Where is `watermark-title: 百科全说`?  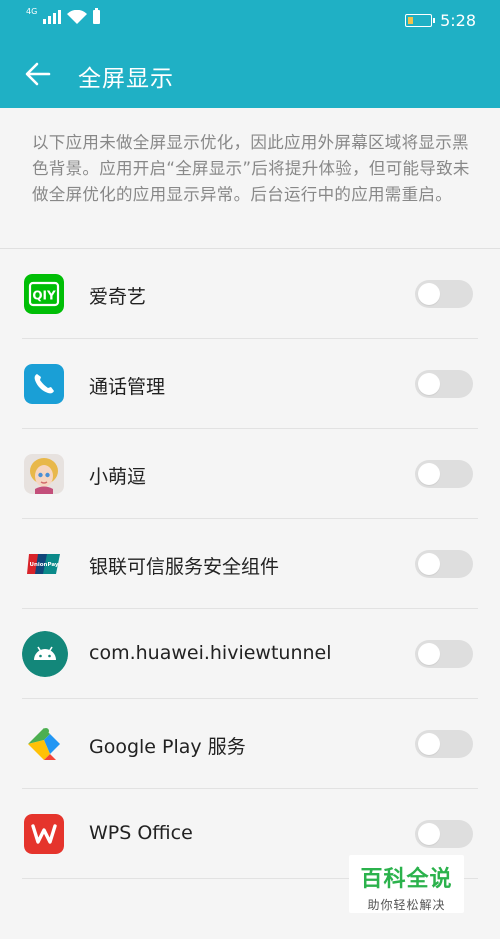
watermark-title: 百科全说 is located at coordinates (406, 879).